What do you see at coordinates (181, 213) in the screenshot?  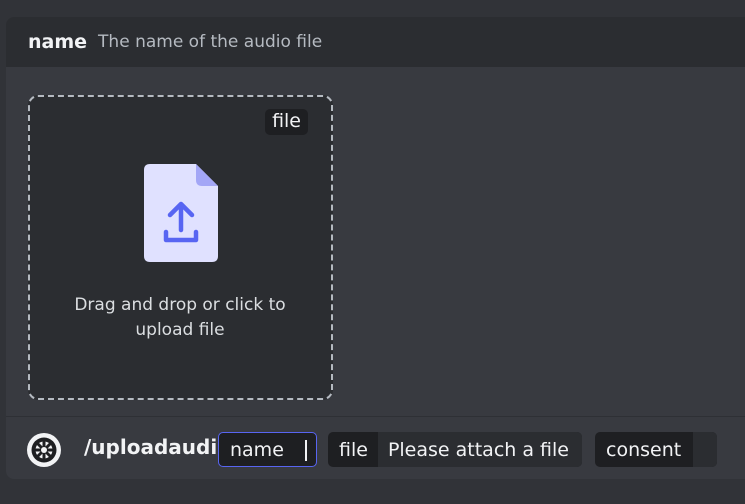 I see `file-upload-icon` at bounding box center [181, 213].